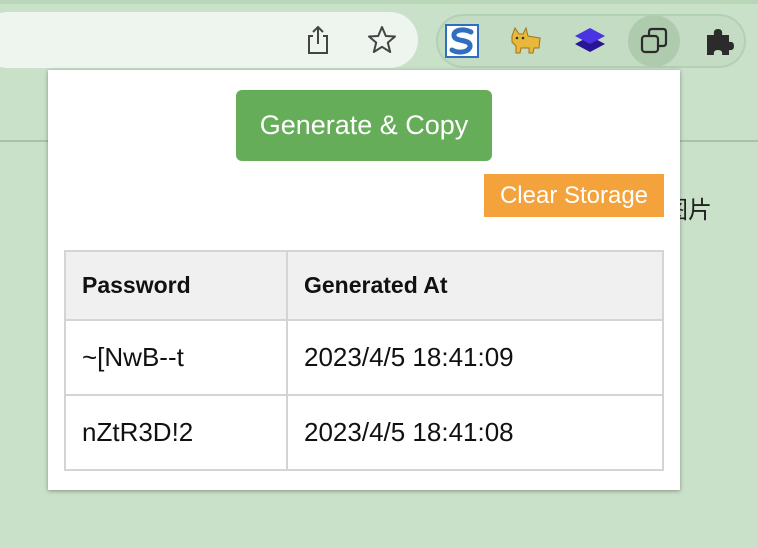 This screenshot has height=548, width=758. What do you see at coordinates (475, 285) in the screenshot?
I see `column-header-generated-at: Generated At` at bounding box center [475, 285].